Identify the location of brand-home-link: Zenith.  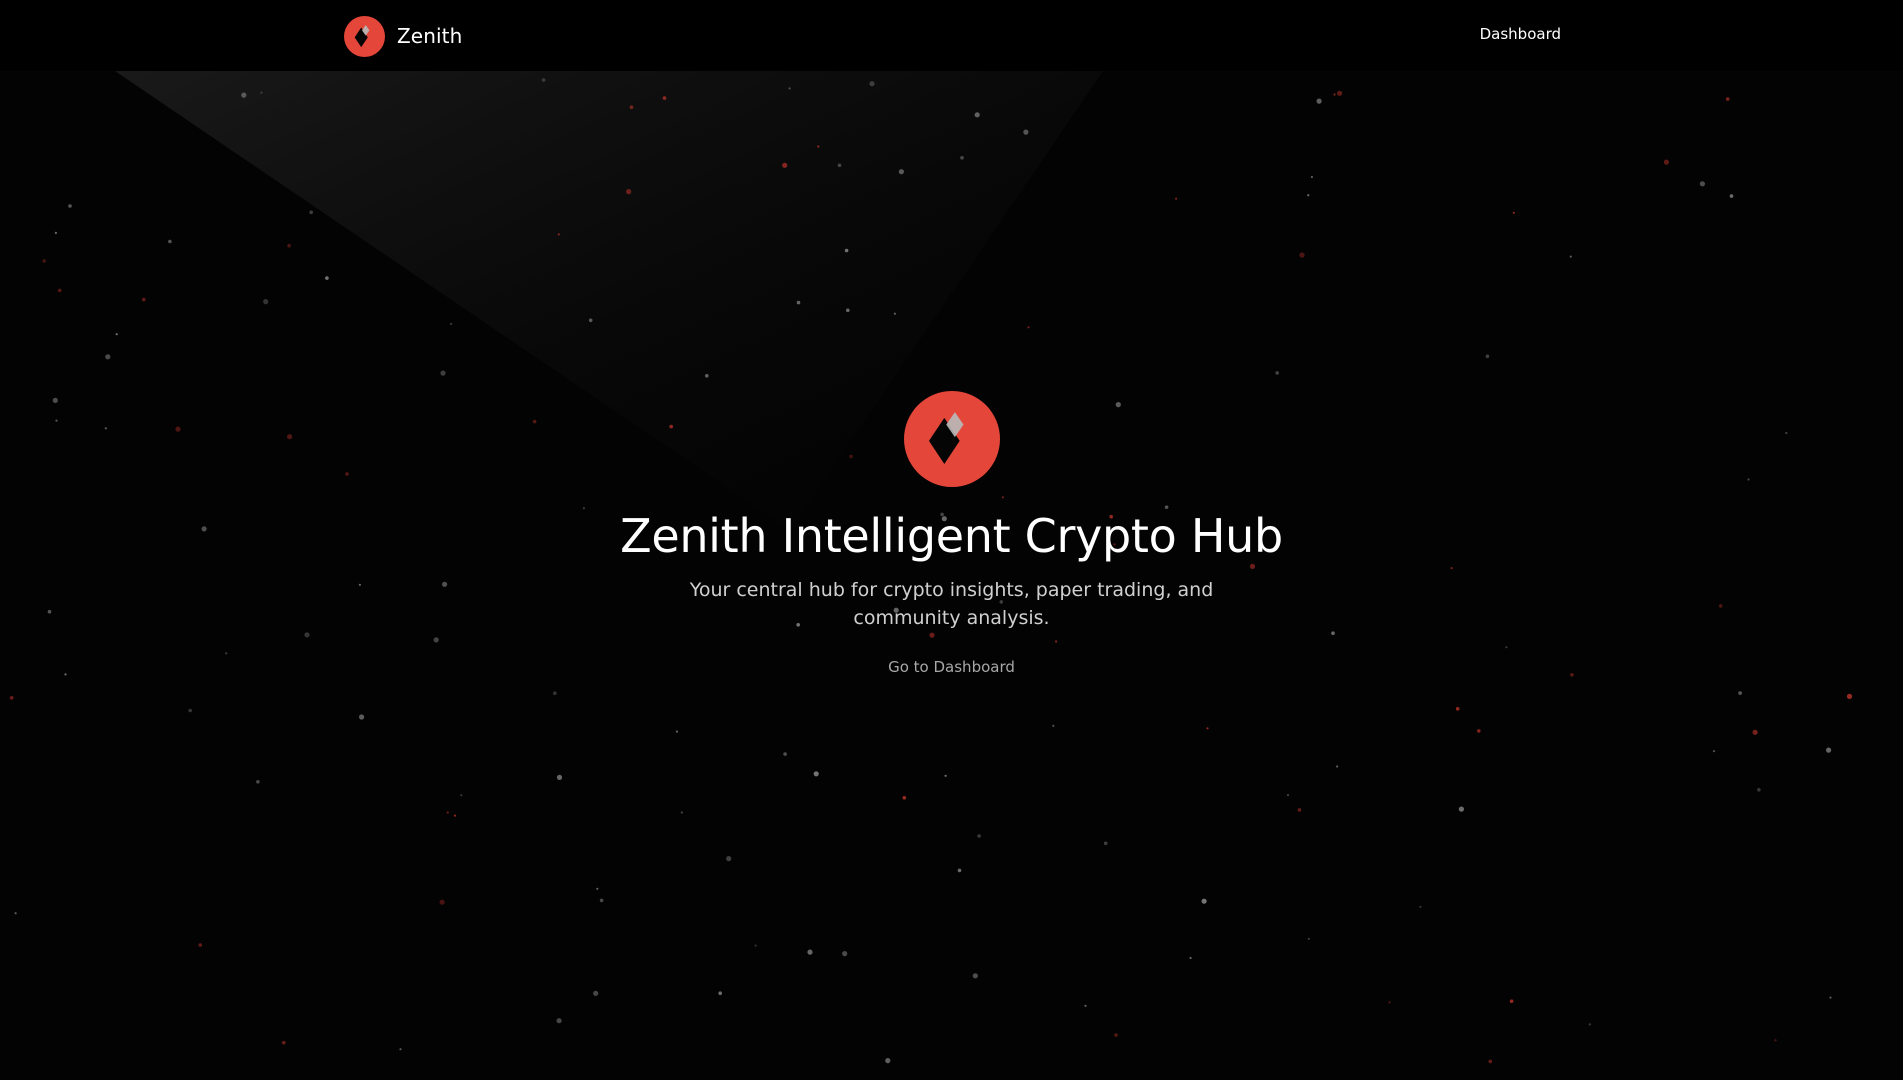
(403, 36).